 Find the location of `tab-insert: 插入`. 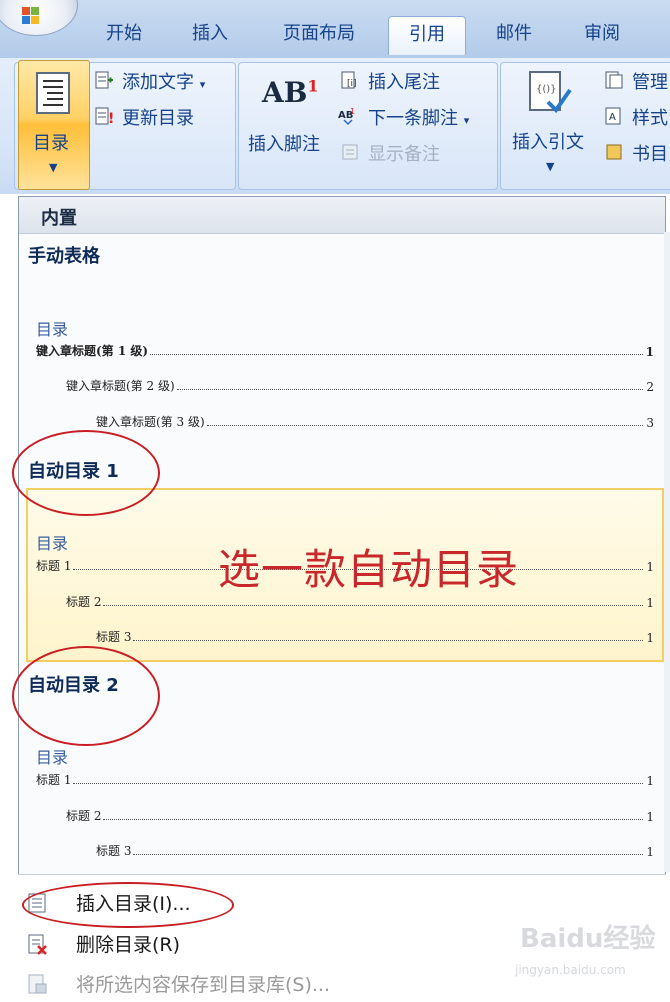

tab-insert: 插入 is located at coordinates (210, 35).